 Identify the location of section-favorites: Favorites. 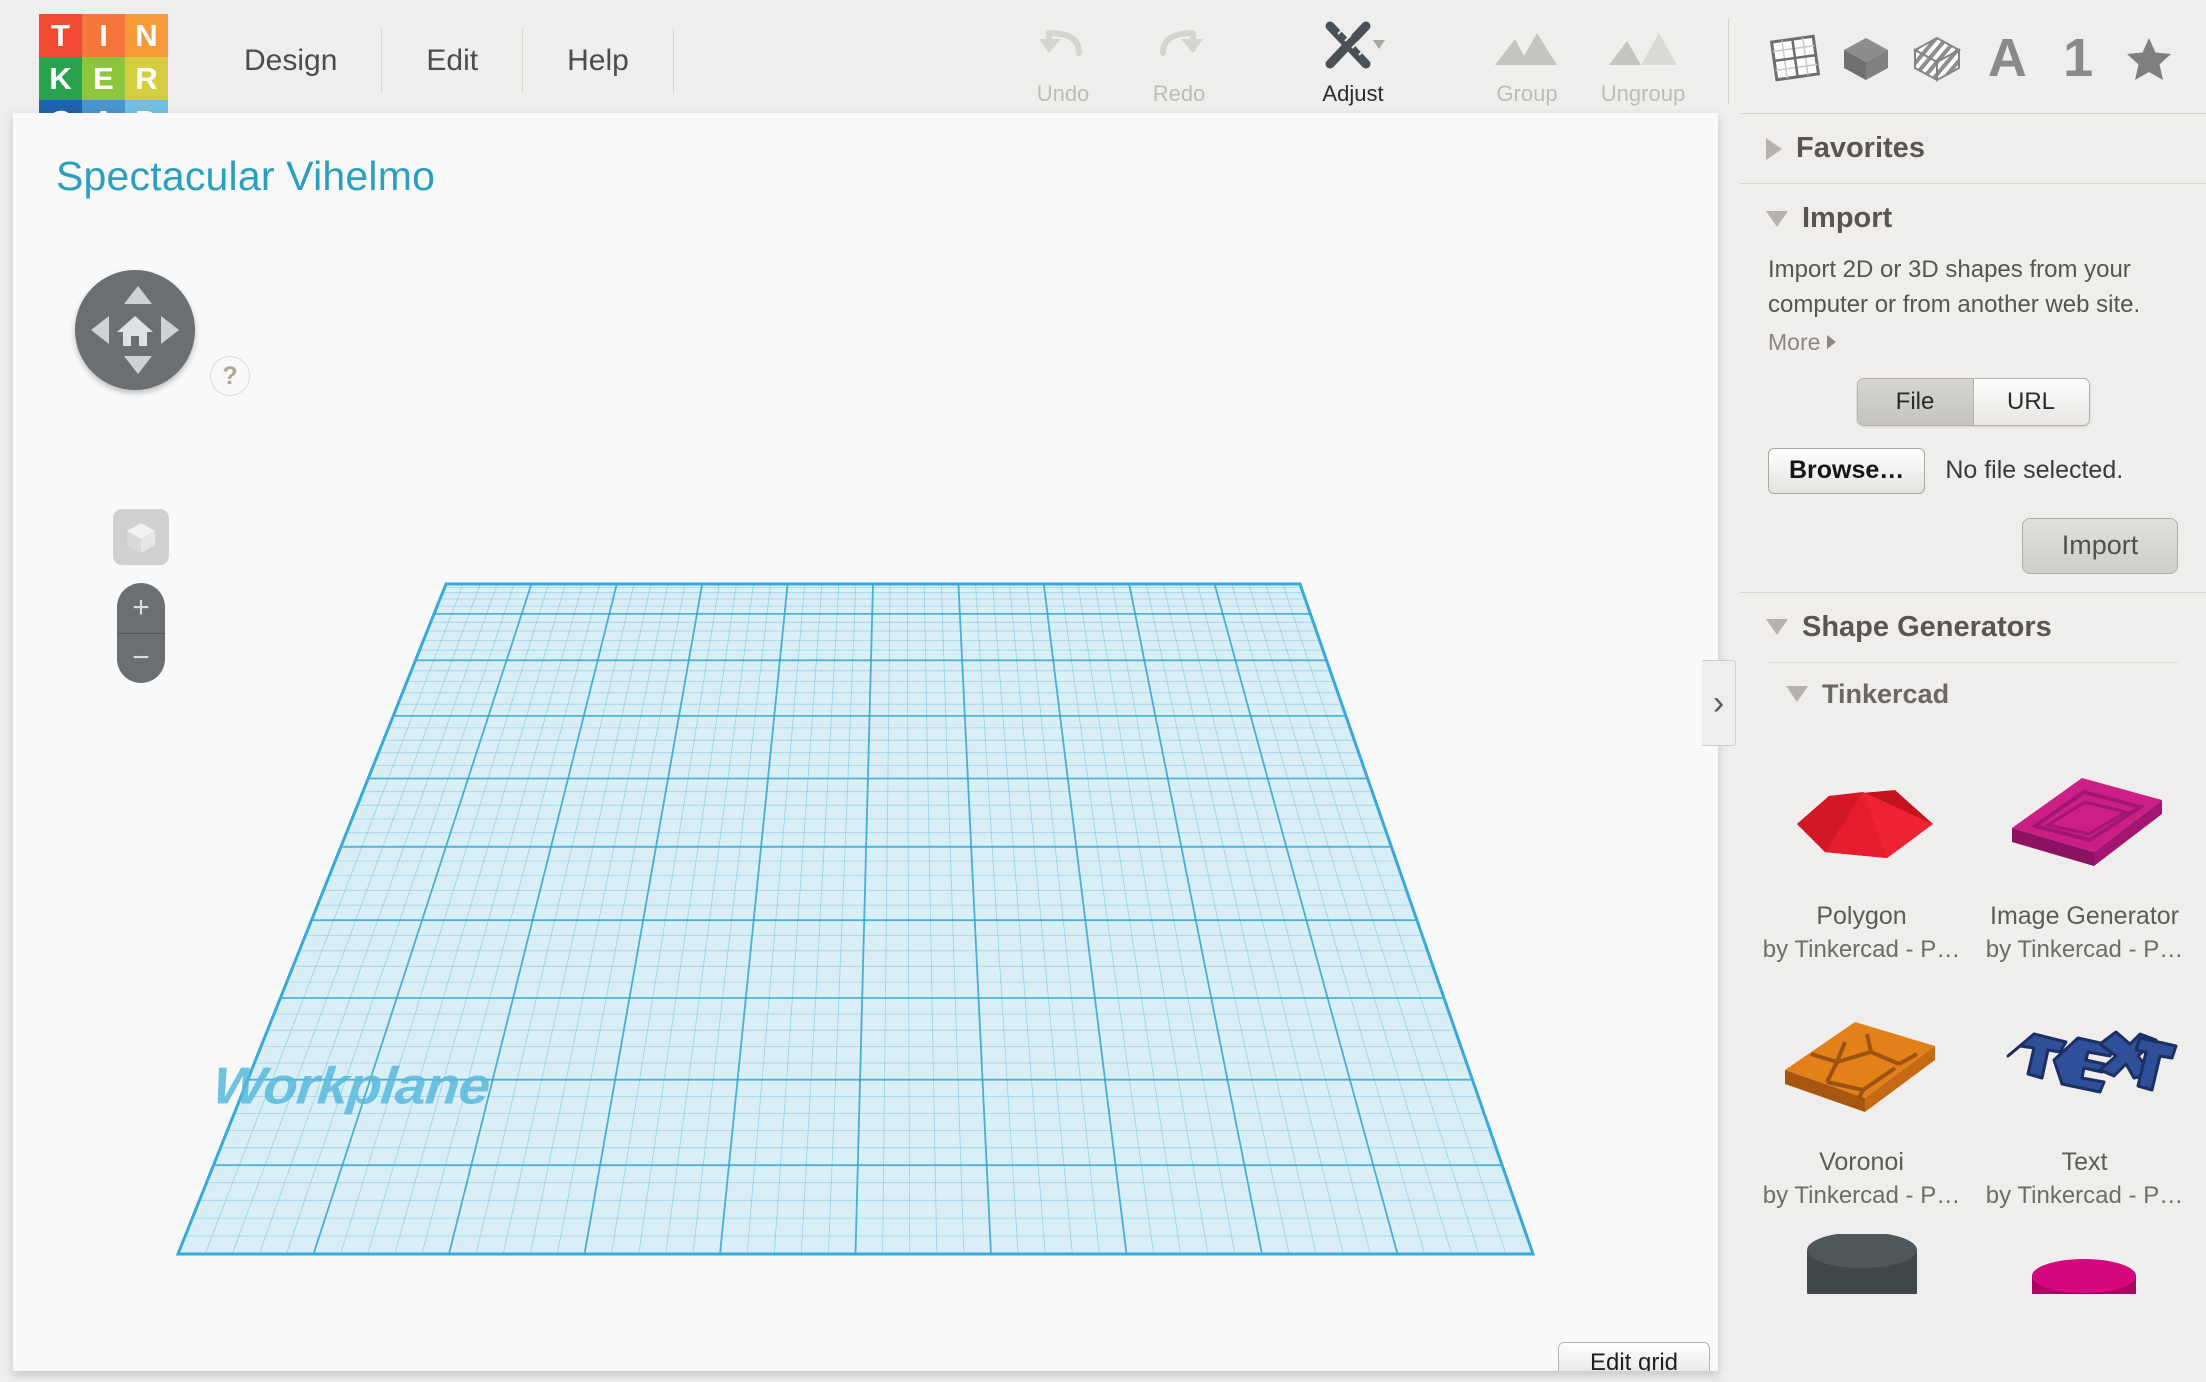
(1973, 148).